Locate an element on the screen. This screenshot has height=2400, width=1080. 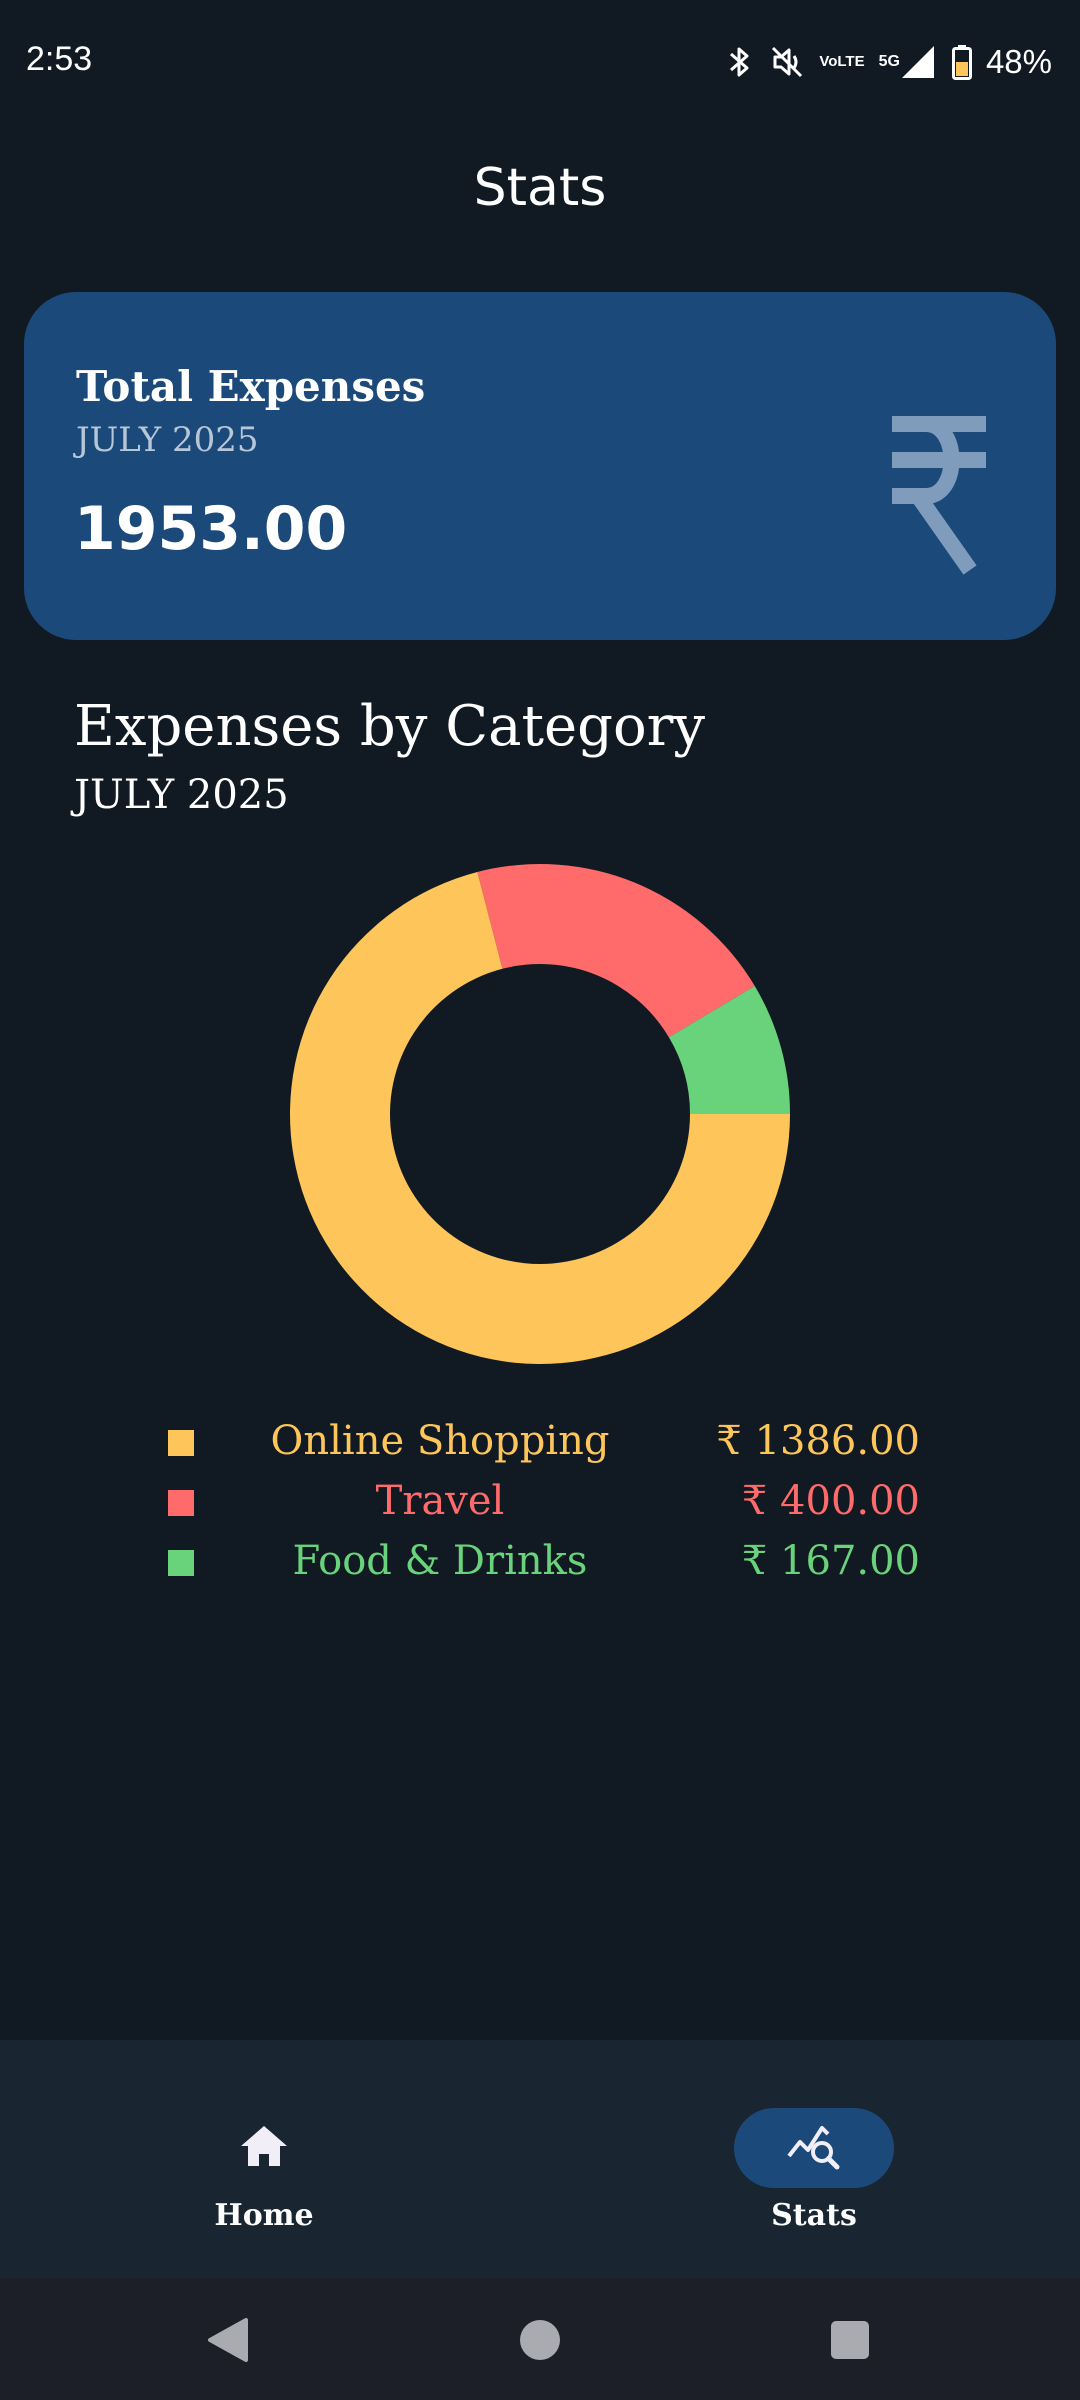
category-donut-chart is located at coordinates (540, 1114).